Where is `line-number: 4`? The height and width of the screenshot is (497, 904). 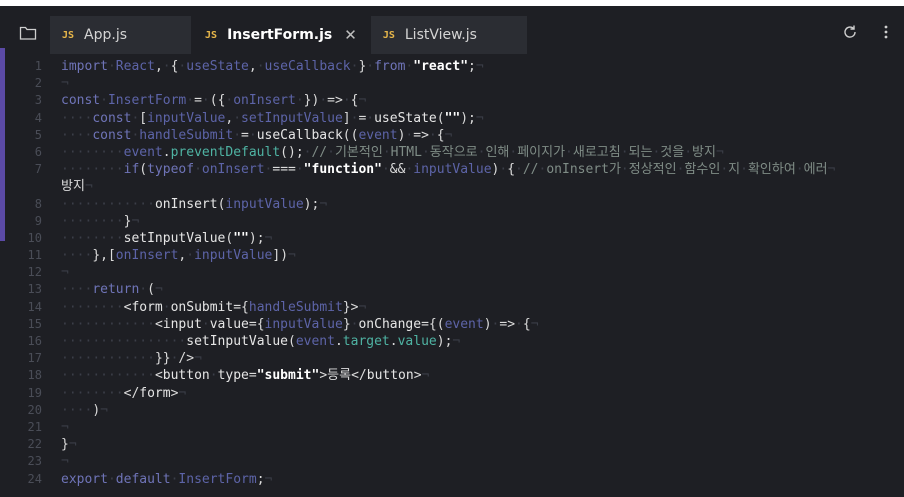 line-number: 4 is located at coordinates (38, 117).